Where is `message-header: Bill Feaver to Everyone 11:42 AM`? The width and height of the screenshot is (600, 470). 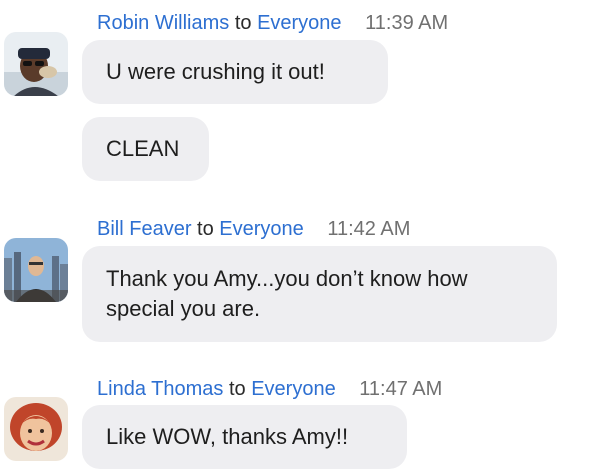 message-header: Bill Feaver to Everyone 11:42 AM is located at coordinates (253, 229).